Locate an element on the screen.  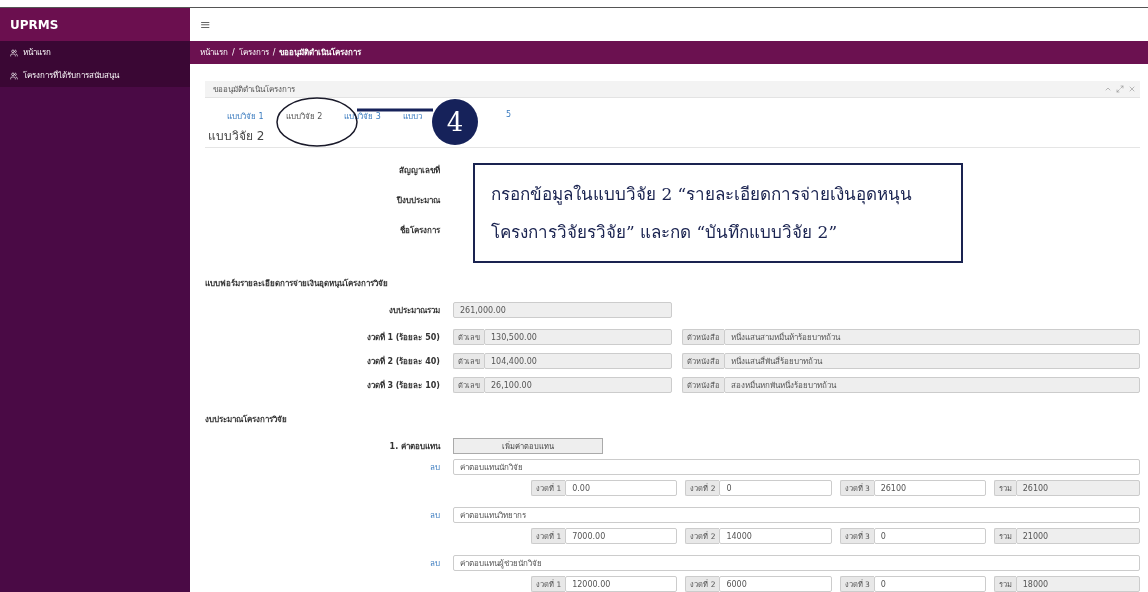
input-field: ค่าตอบแทนนักวิจัย is located at coordinates (796, 467).